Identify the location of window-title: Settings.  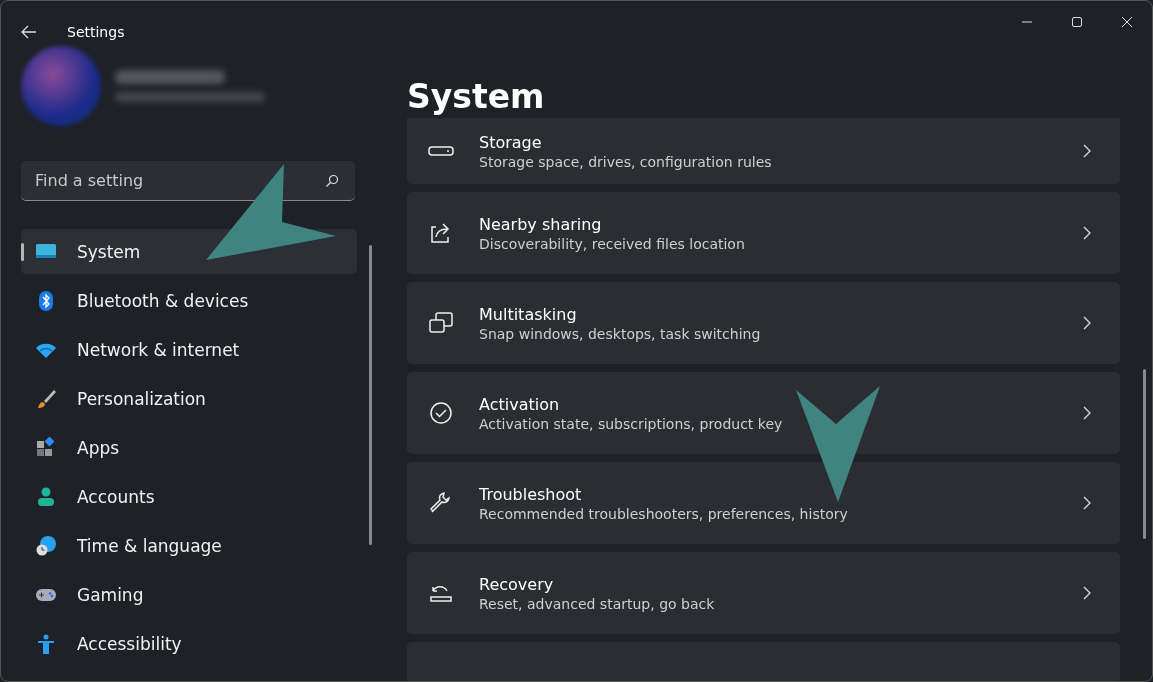
(96, 32).